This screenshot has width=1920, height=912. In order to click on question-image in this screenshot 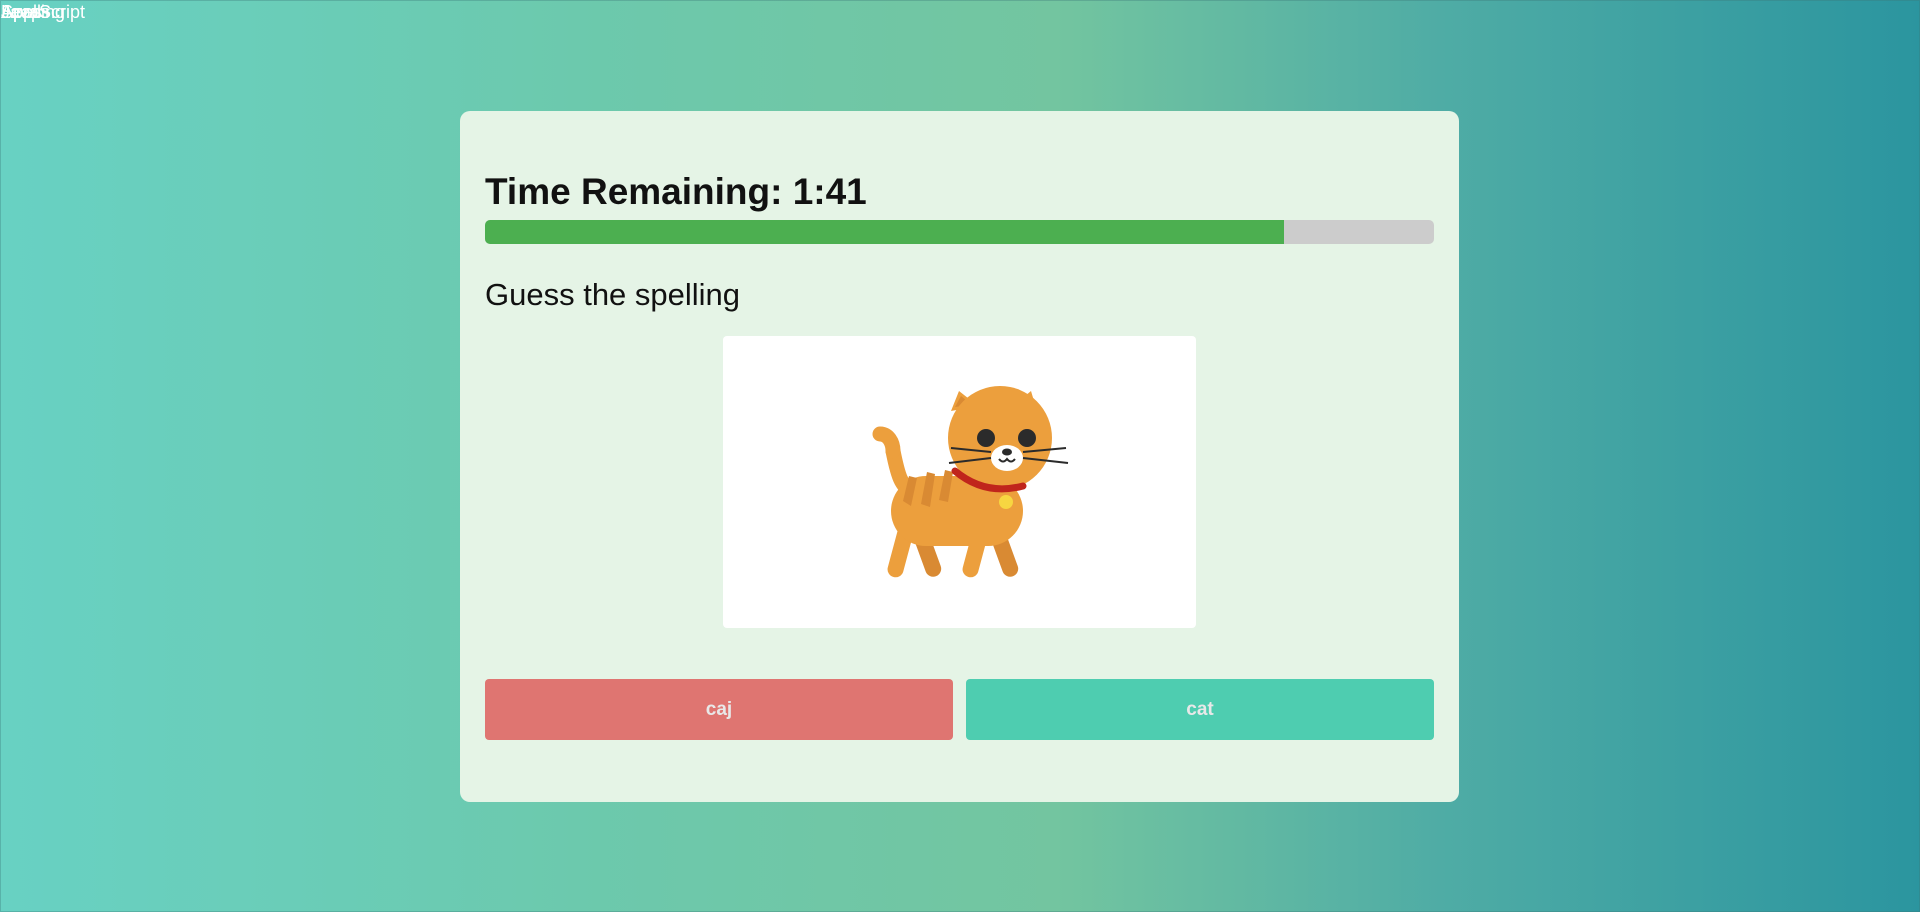, I will do `click(959, 482)`.